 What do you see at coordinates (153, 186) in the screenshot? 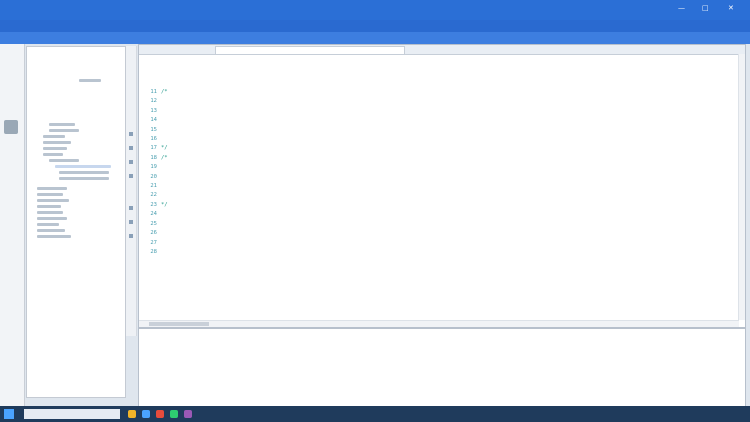
I see `line-number: 21` at bounding box center [153, 186].